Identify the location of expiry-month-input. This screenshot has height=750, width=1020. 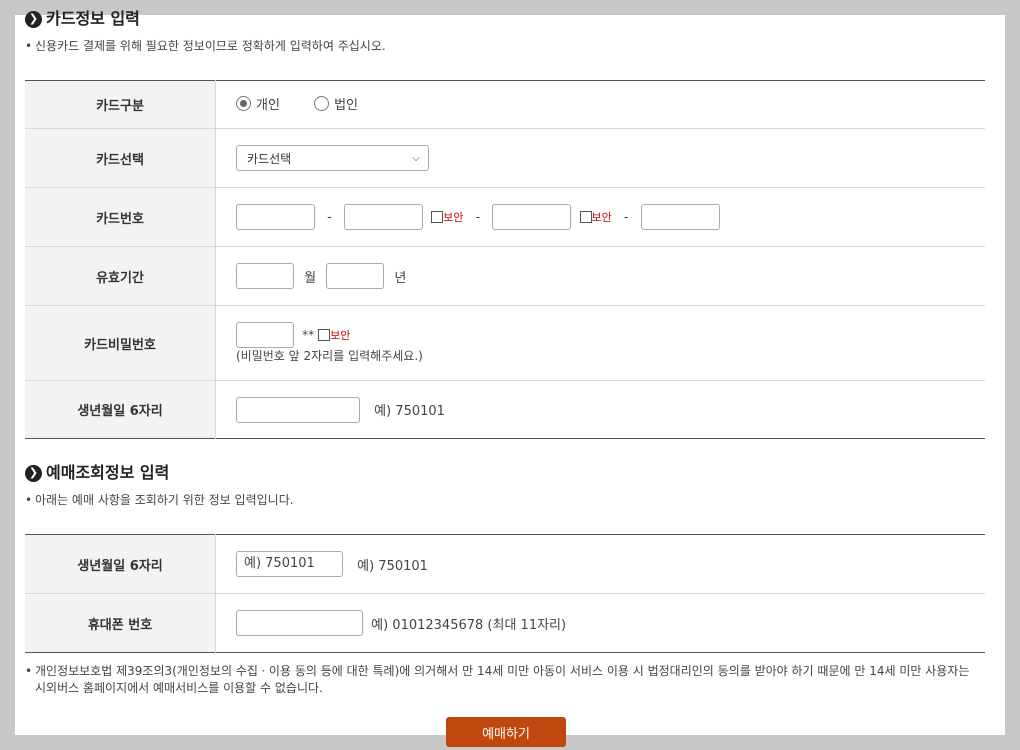
(265, 276).